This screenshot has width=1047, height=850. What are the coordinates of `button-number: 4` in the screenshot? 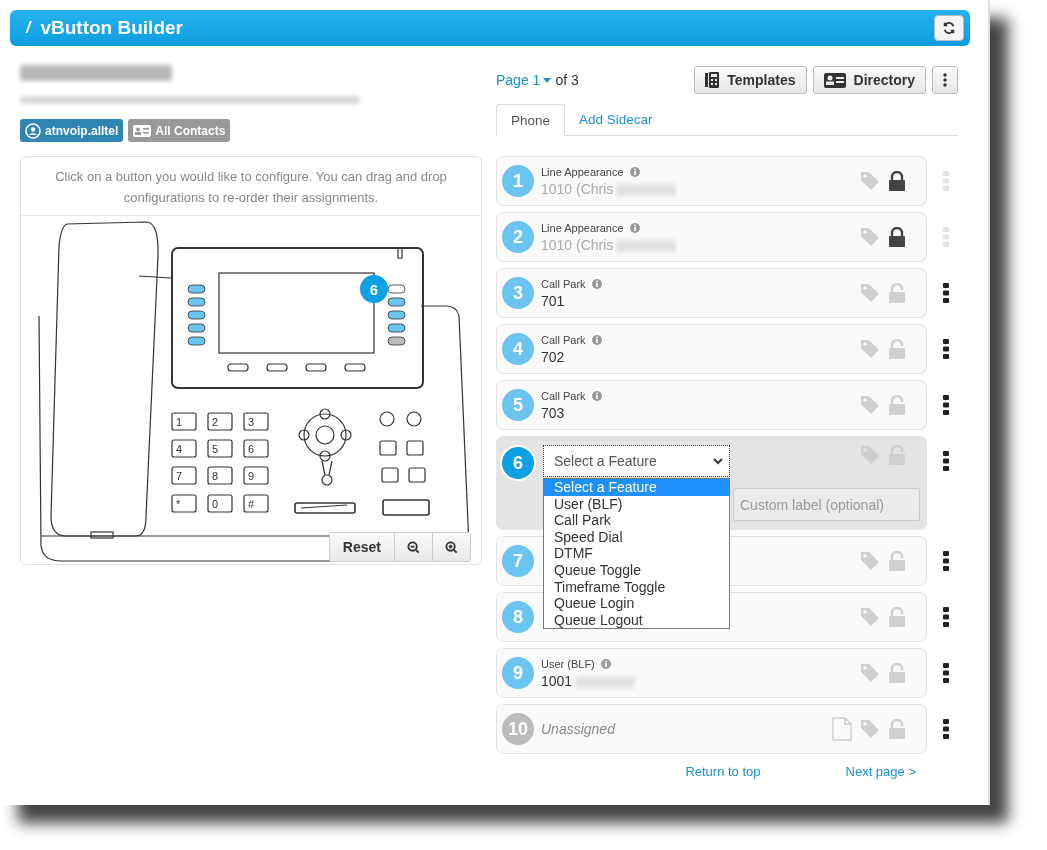 It's located at (518, 349).